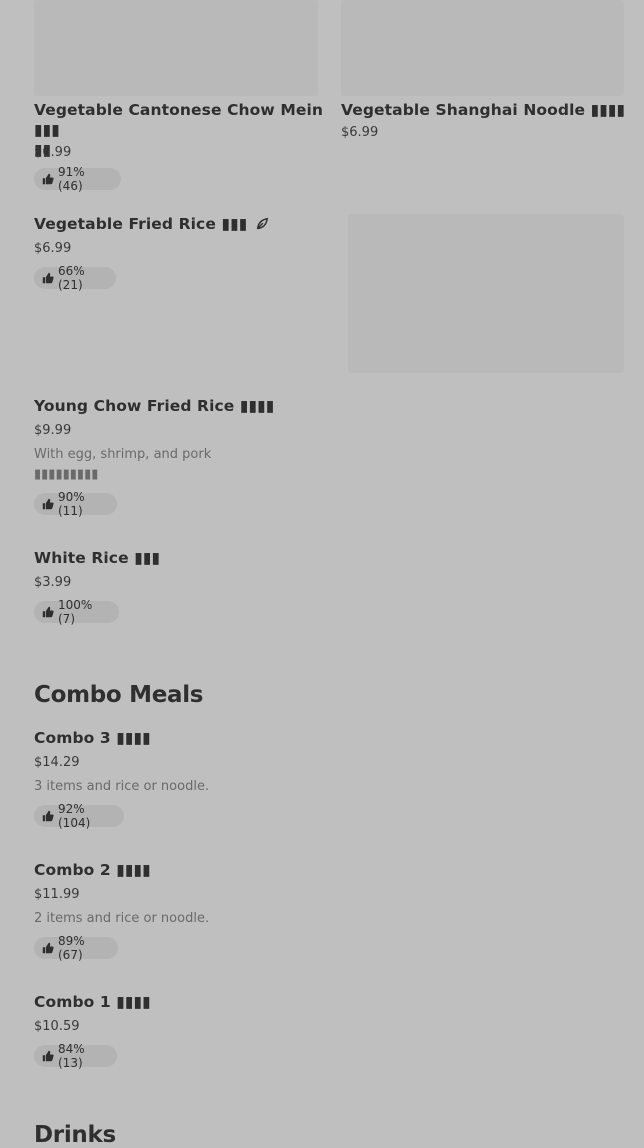 This screenshot has height=1148, width=644. Describe the element at coordinates (483, 110) in the screenshot. I see `item-name: Vegetable Shanghai Noodle ▮▮▮▮` at that location.